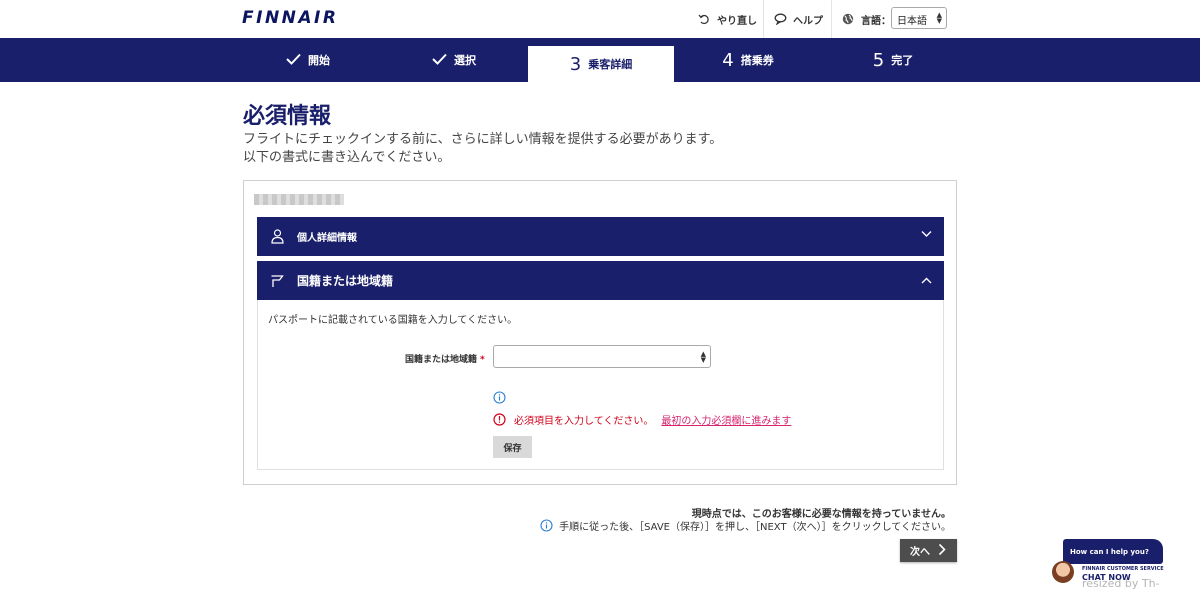 The width and height of the screenshot is (1200, 590). I want to click on save-button: 保存, so click(512, 447).